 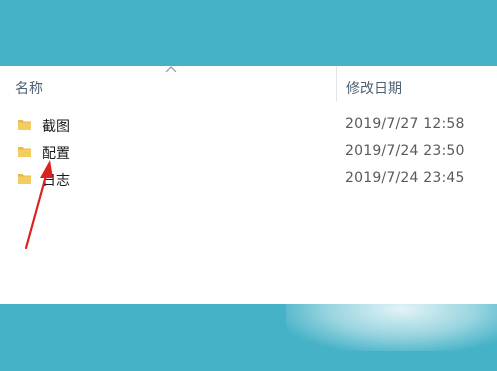 What do you see at coordinates (391, 316) in the screenshot?
I see `watermark-glow` at bounding box center [391, 316].